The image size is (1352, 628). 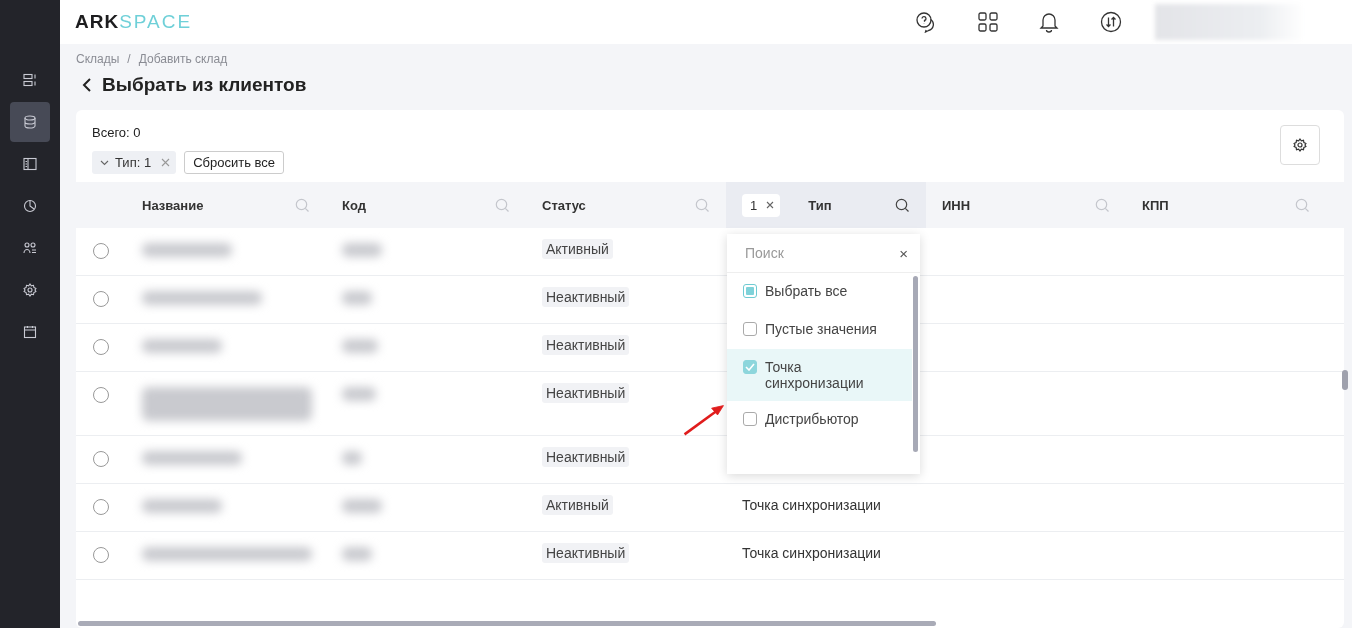 What do you see at coordinates (234, 162) in the screenshot?
I see `reset-all-button: Сбросить все` at bounding box center [234, 162].